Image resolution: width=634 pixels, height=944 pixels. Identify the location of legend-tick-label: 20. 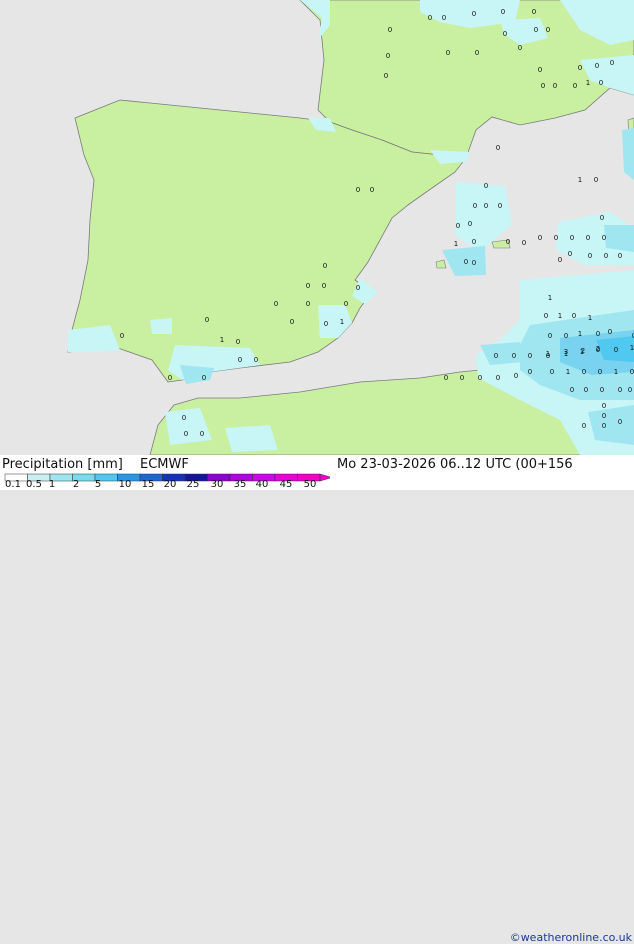
(170, 484).